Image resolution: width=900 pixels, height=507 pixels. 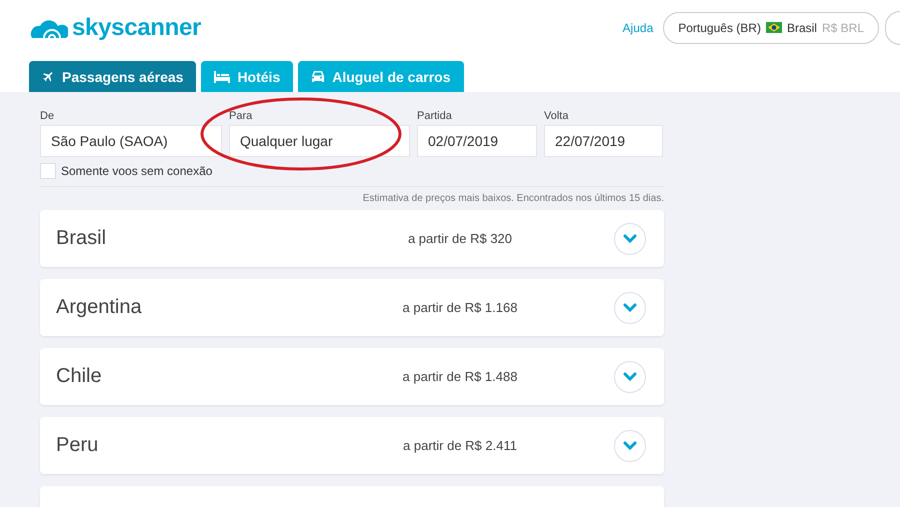 I want to click on field-label: Volta, so click(x=557, y=116).